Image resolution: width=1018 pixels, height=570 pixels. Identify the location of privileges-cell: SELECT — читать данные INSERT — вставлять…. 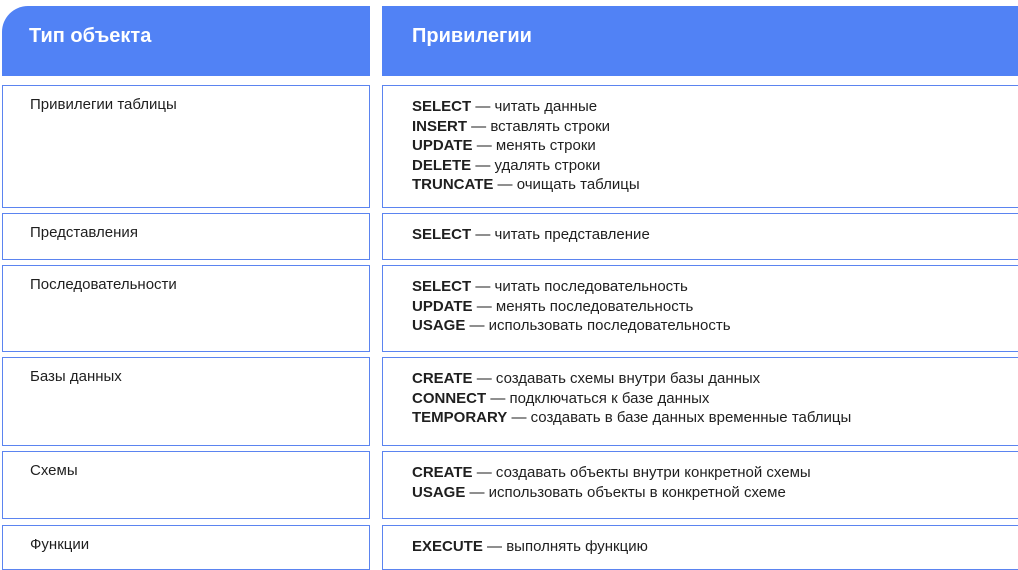
(700, 146).